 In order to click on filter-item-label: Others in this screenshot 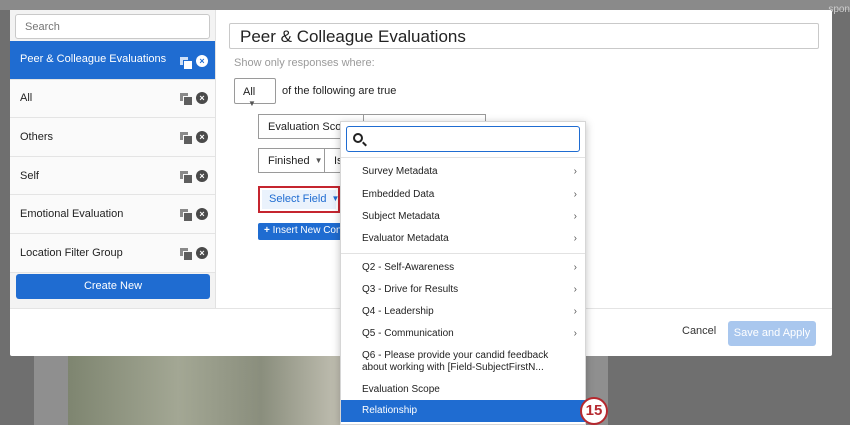, I will do `click(37, 136)`.